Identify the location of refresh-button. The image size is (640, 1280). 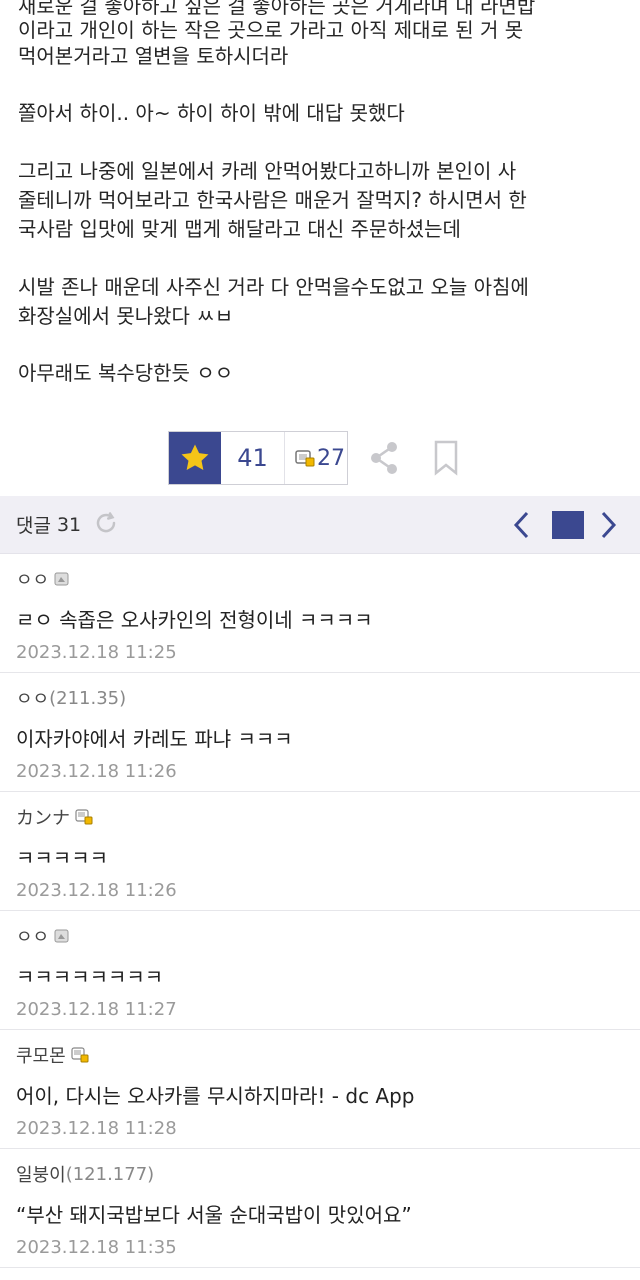
(106, 525).